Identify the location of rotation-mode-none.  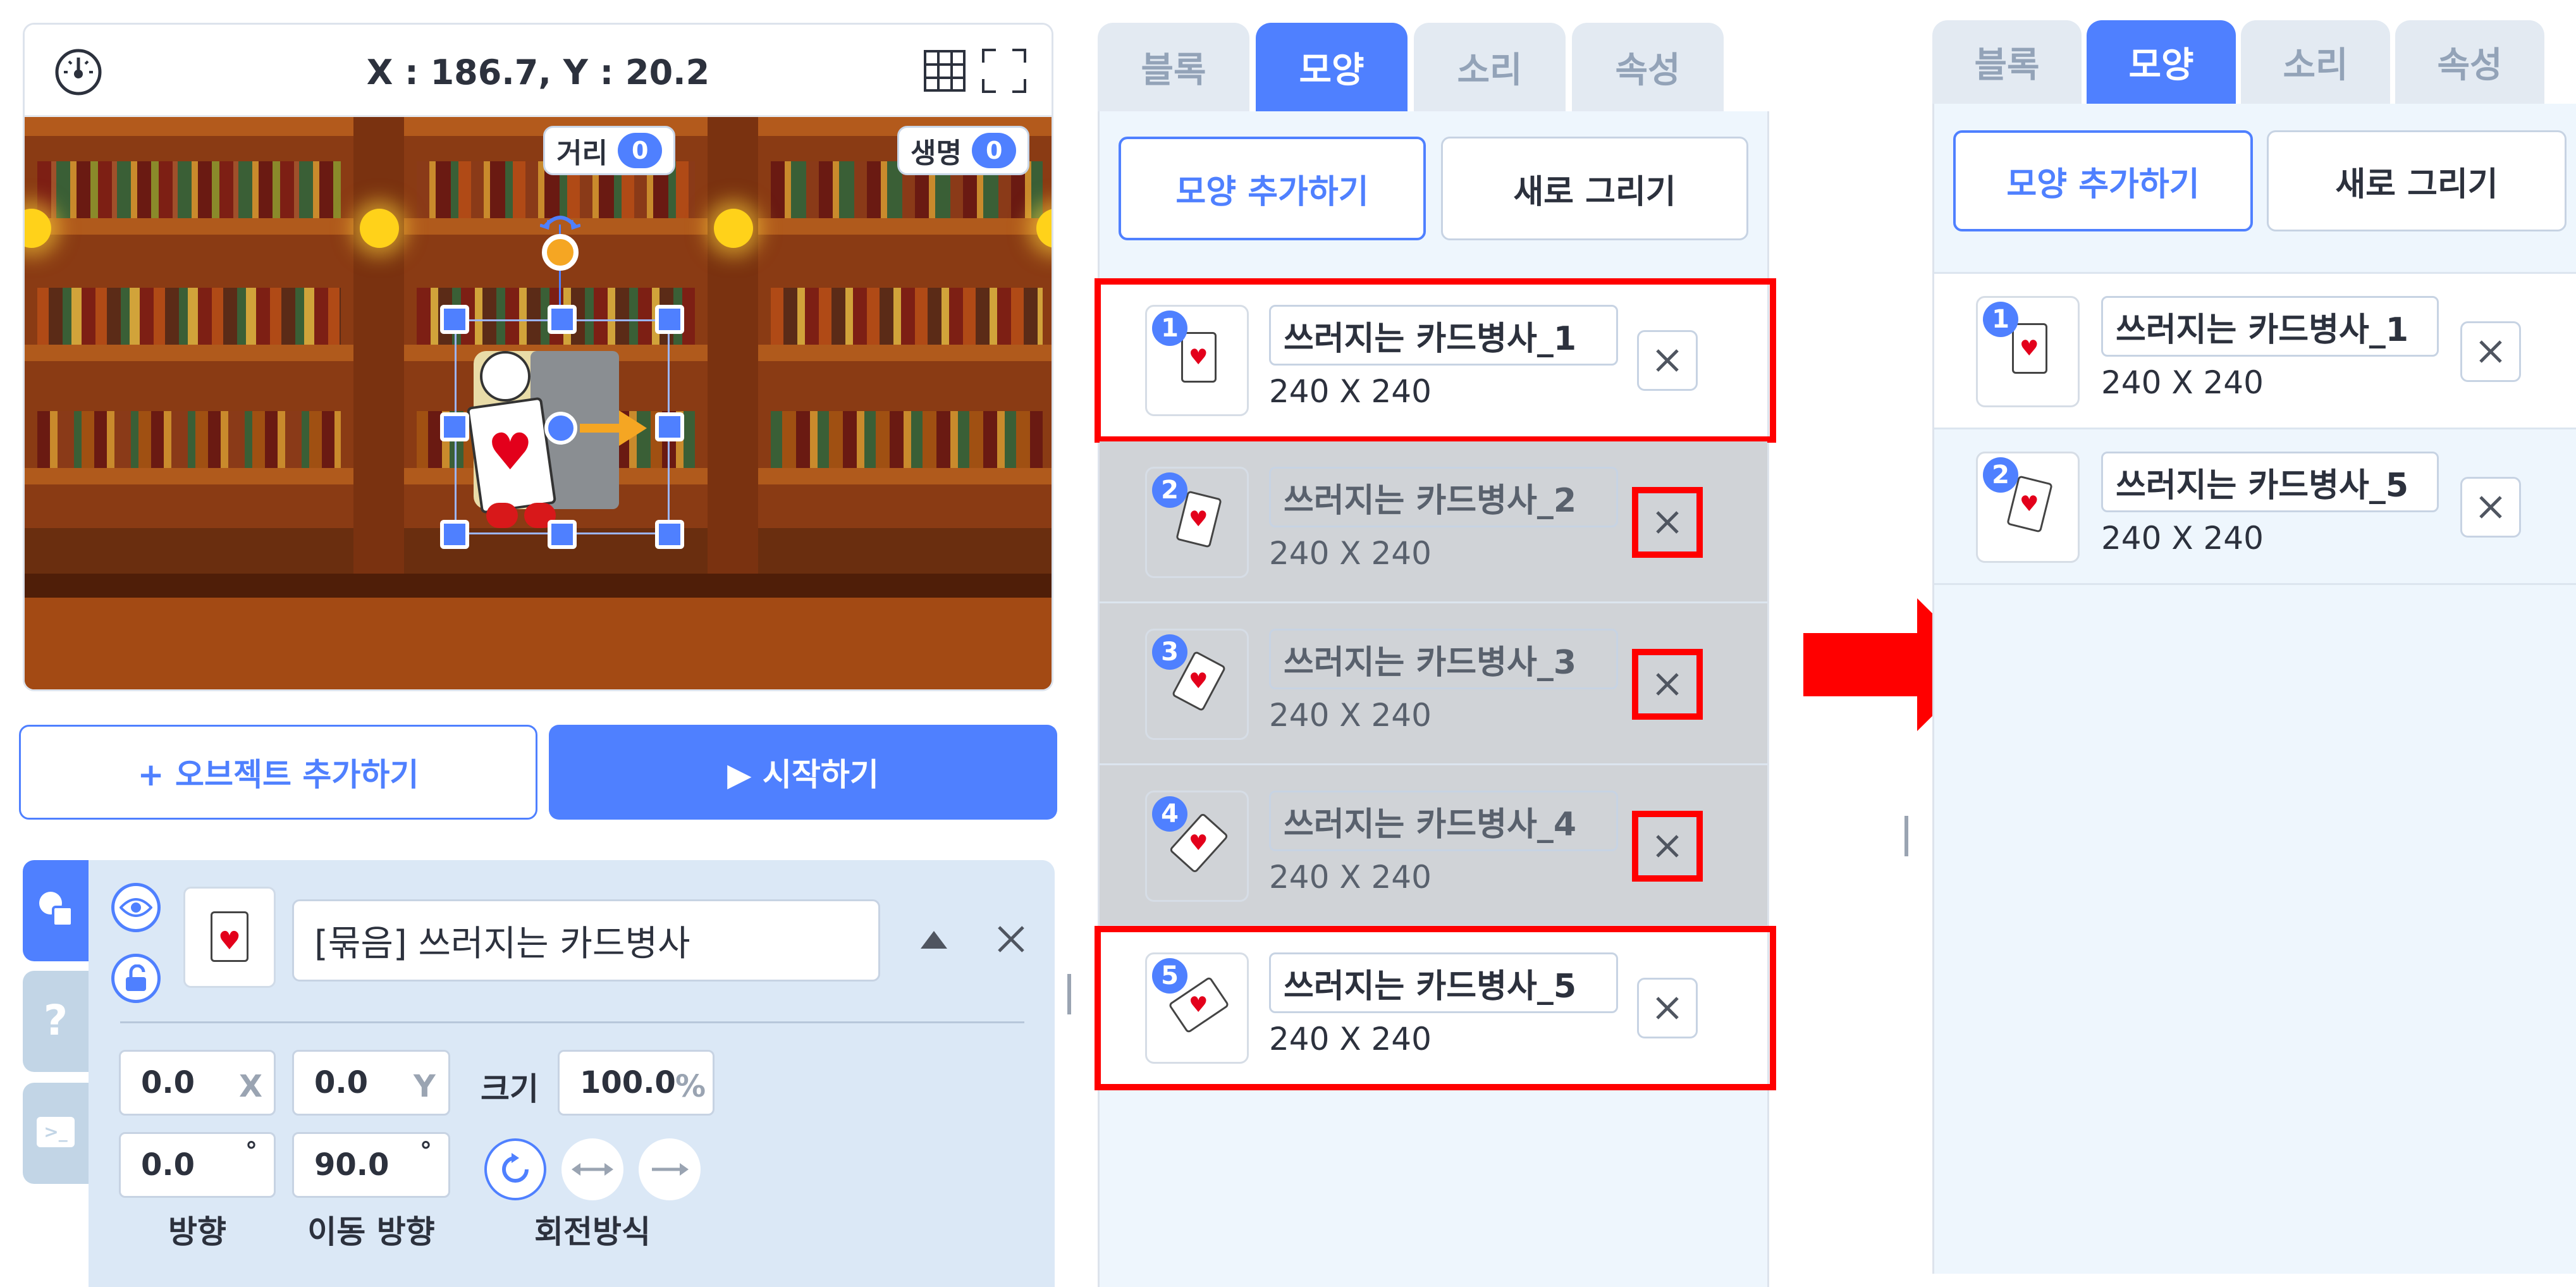
(670, 1169).